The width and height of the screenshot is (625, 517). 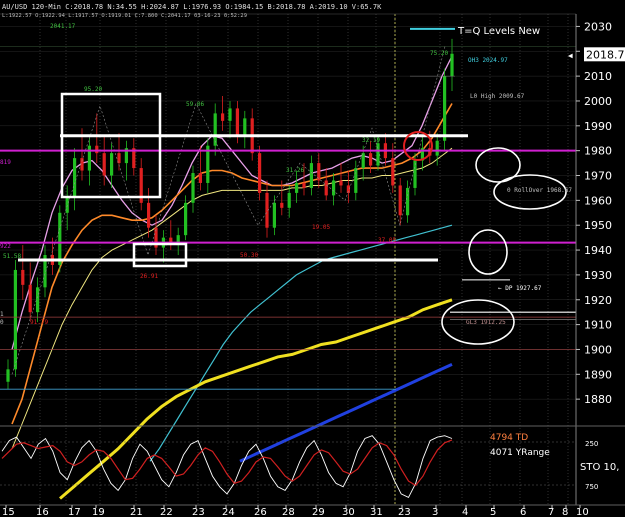 I want to click on label-gl3: GL3 1912.25, so click(x=486, y=322).